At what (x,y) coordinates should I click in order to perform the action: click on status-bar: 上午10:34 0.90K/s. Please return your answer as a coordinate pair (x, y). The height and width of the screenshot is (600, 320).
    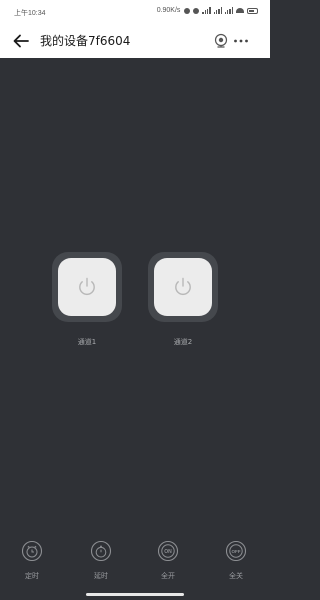
    Looking at the image, I should click on (135, 12).